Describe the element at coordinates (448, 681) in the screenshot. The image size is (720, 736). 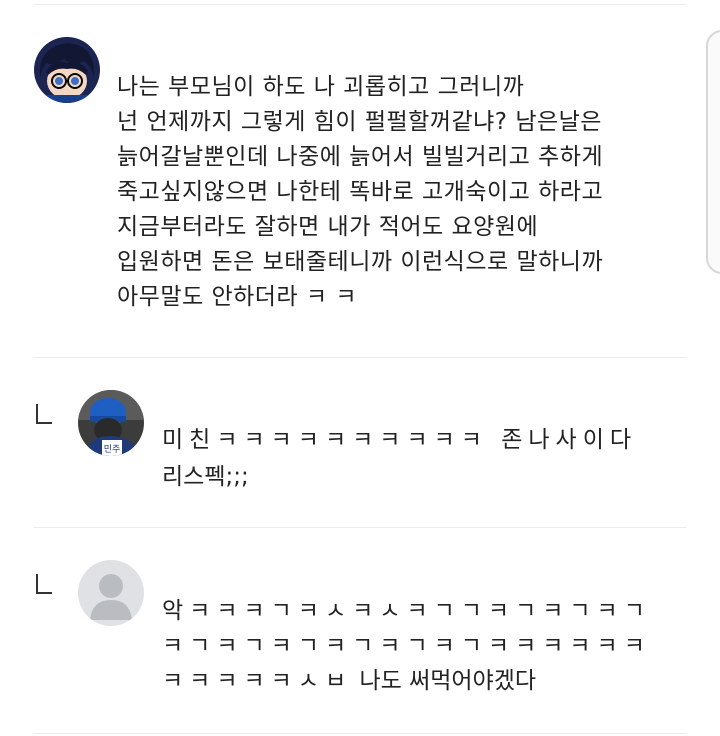
I see `reply-line-part: 나도 써먹어야겠다` at that location.